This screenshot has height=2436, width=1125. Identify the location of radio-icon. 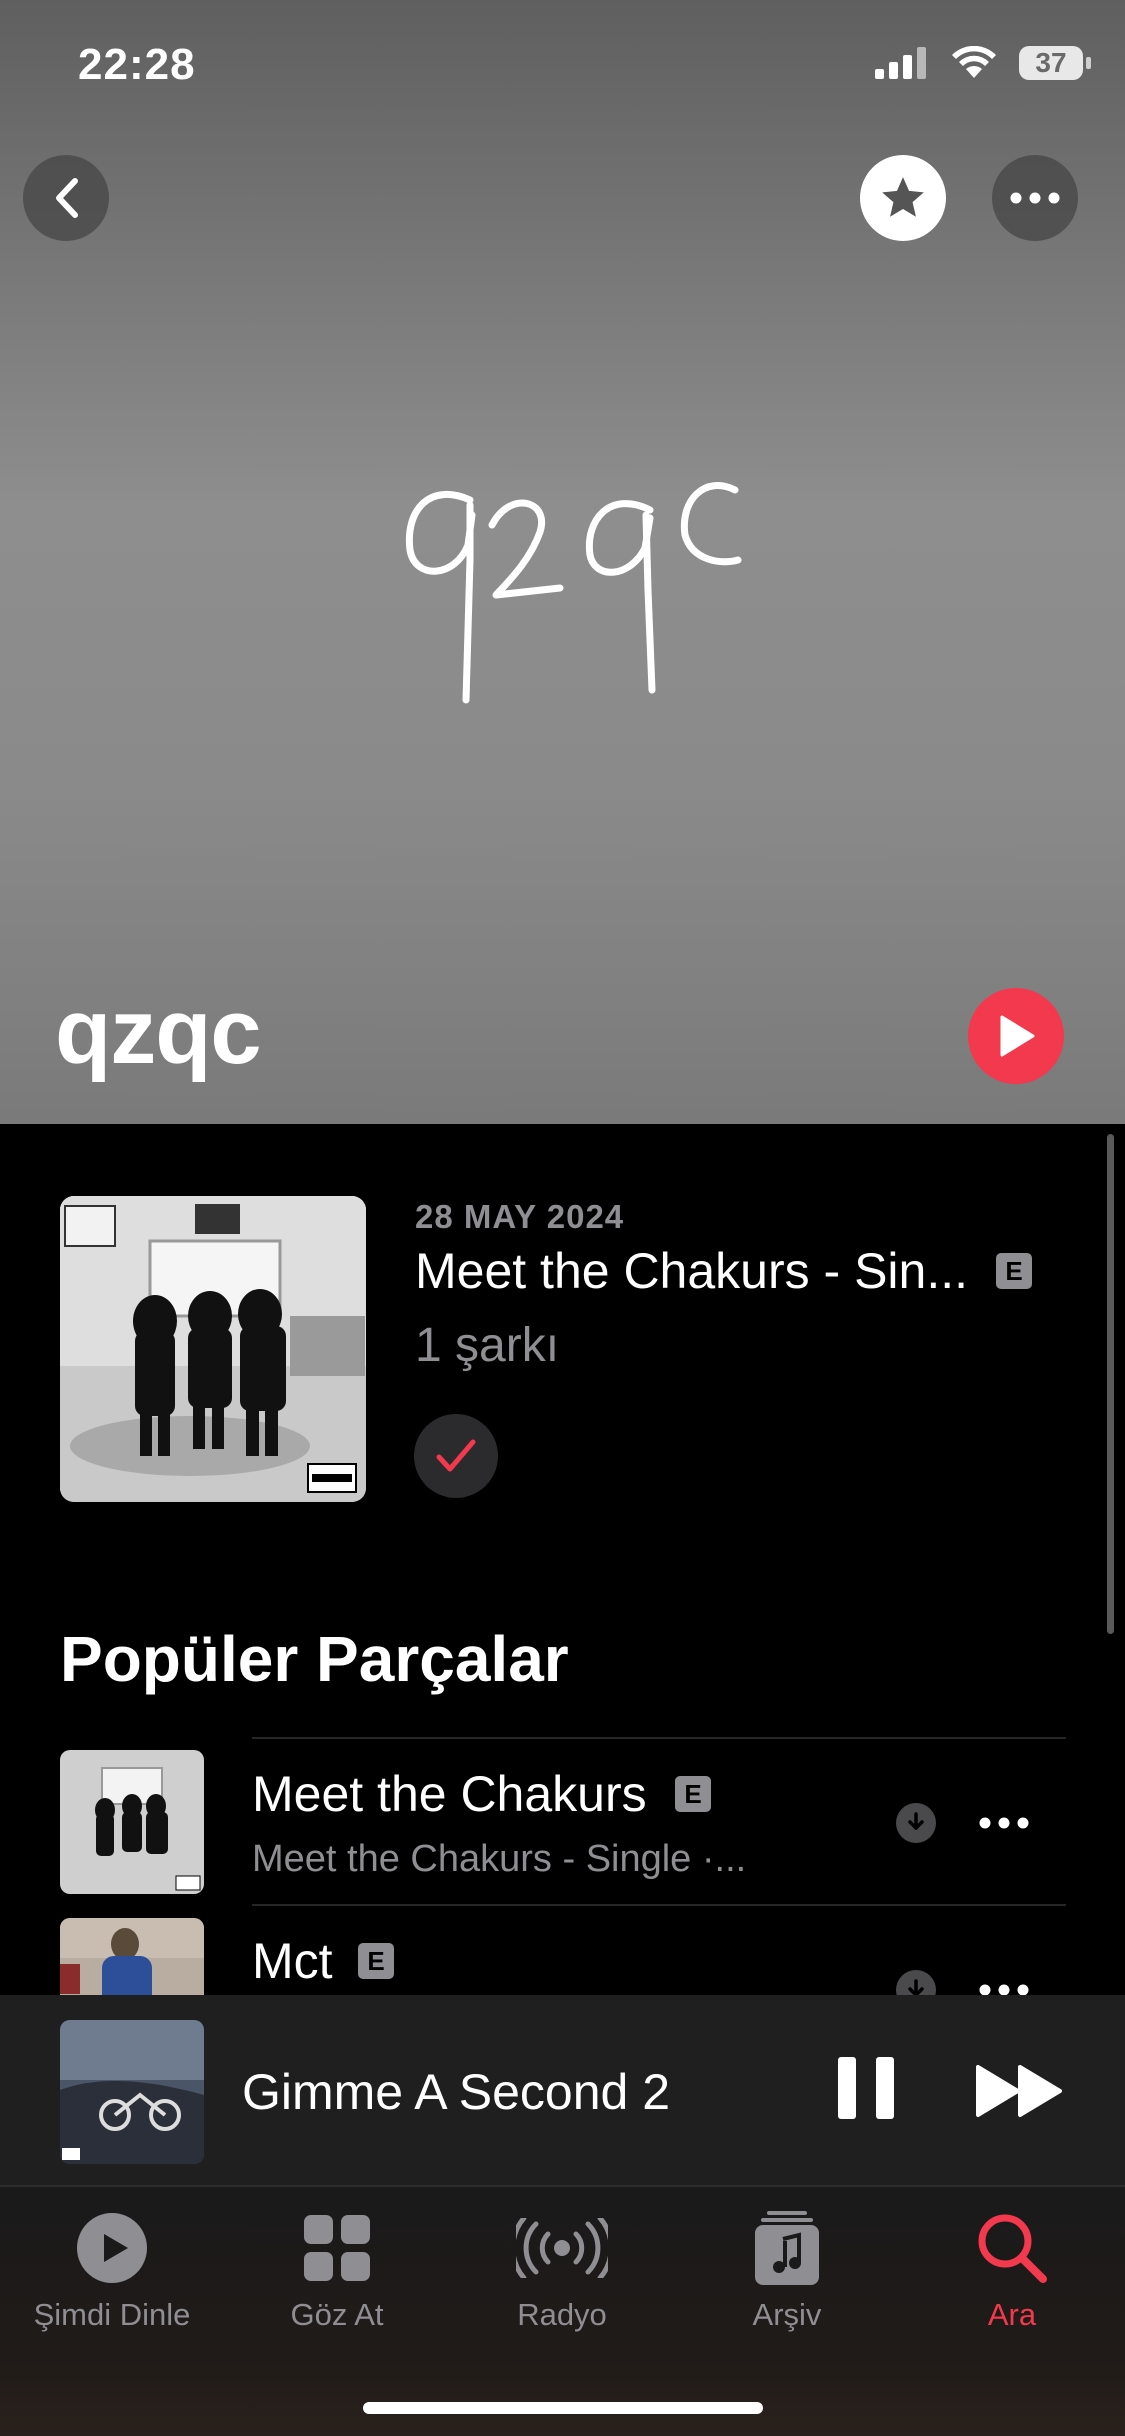
(562, 2248).